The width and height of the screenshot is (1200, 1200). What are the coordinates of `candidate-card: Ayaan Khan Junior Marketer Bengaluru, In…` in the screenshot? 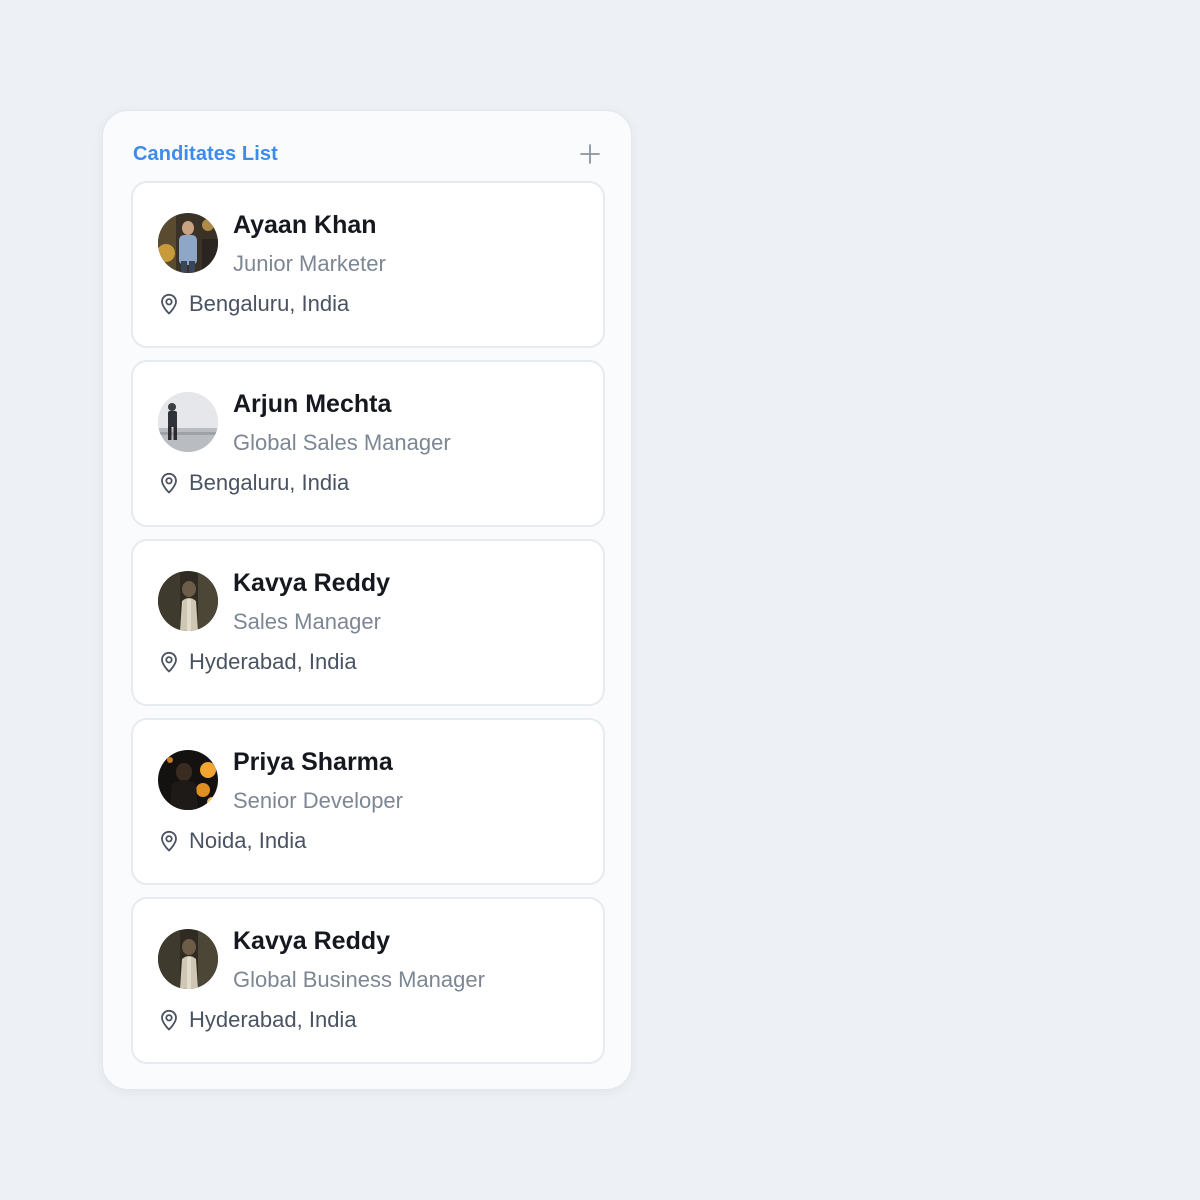 It's located at (368, 264).